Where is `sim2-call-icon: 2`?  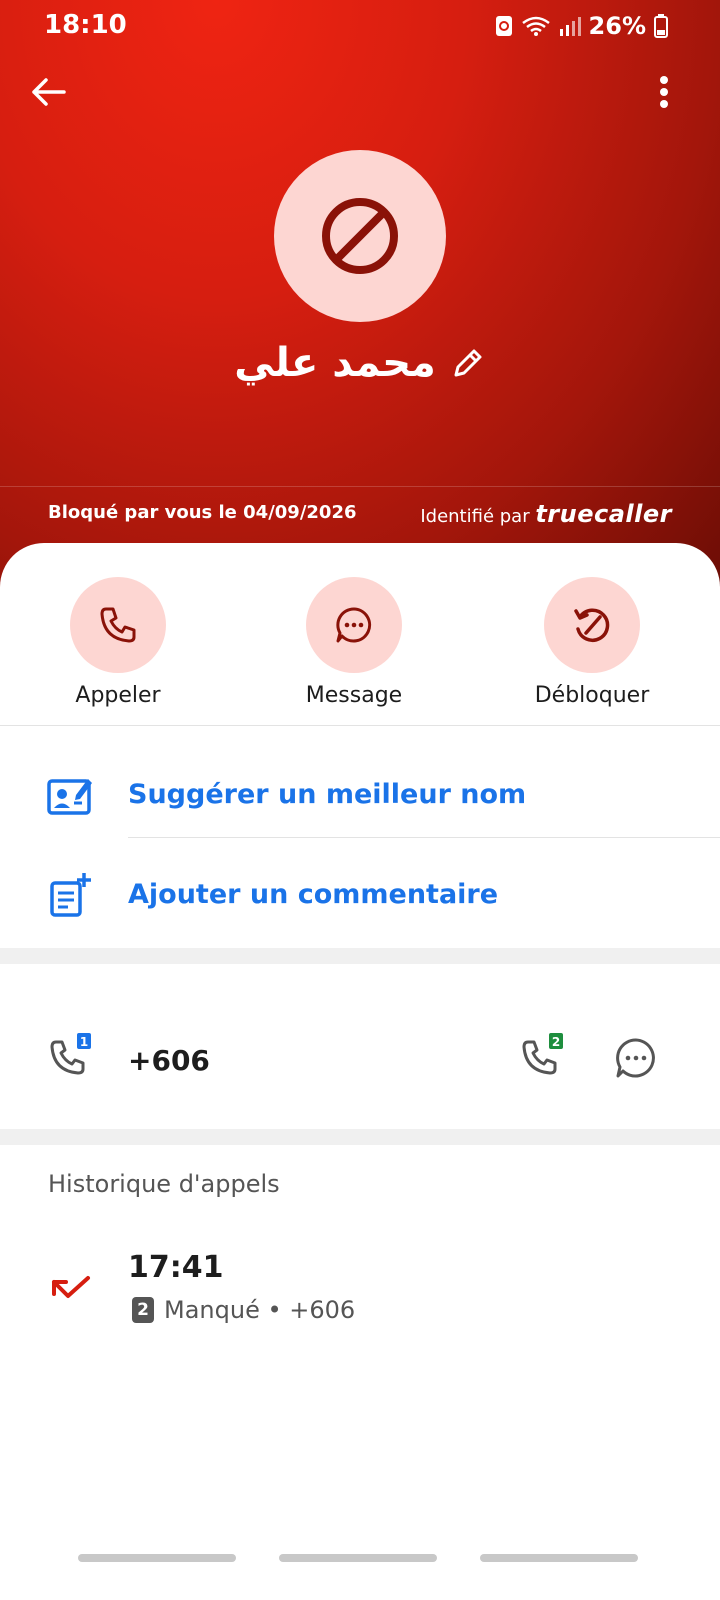
sim2-call-icon: 2 is located at coordinates (544, 1058).